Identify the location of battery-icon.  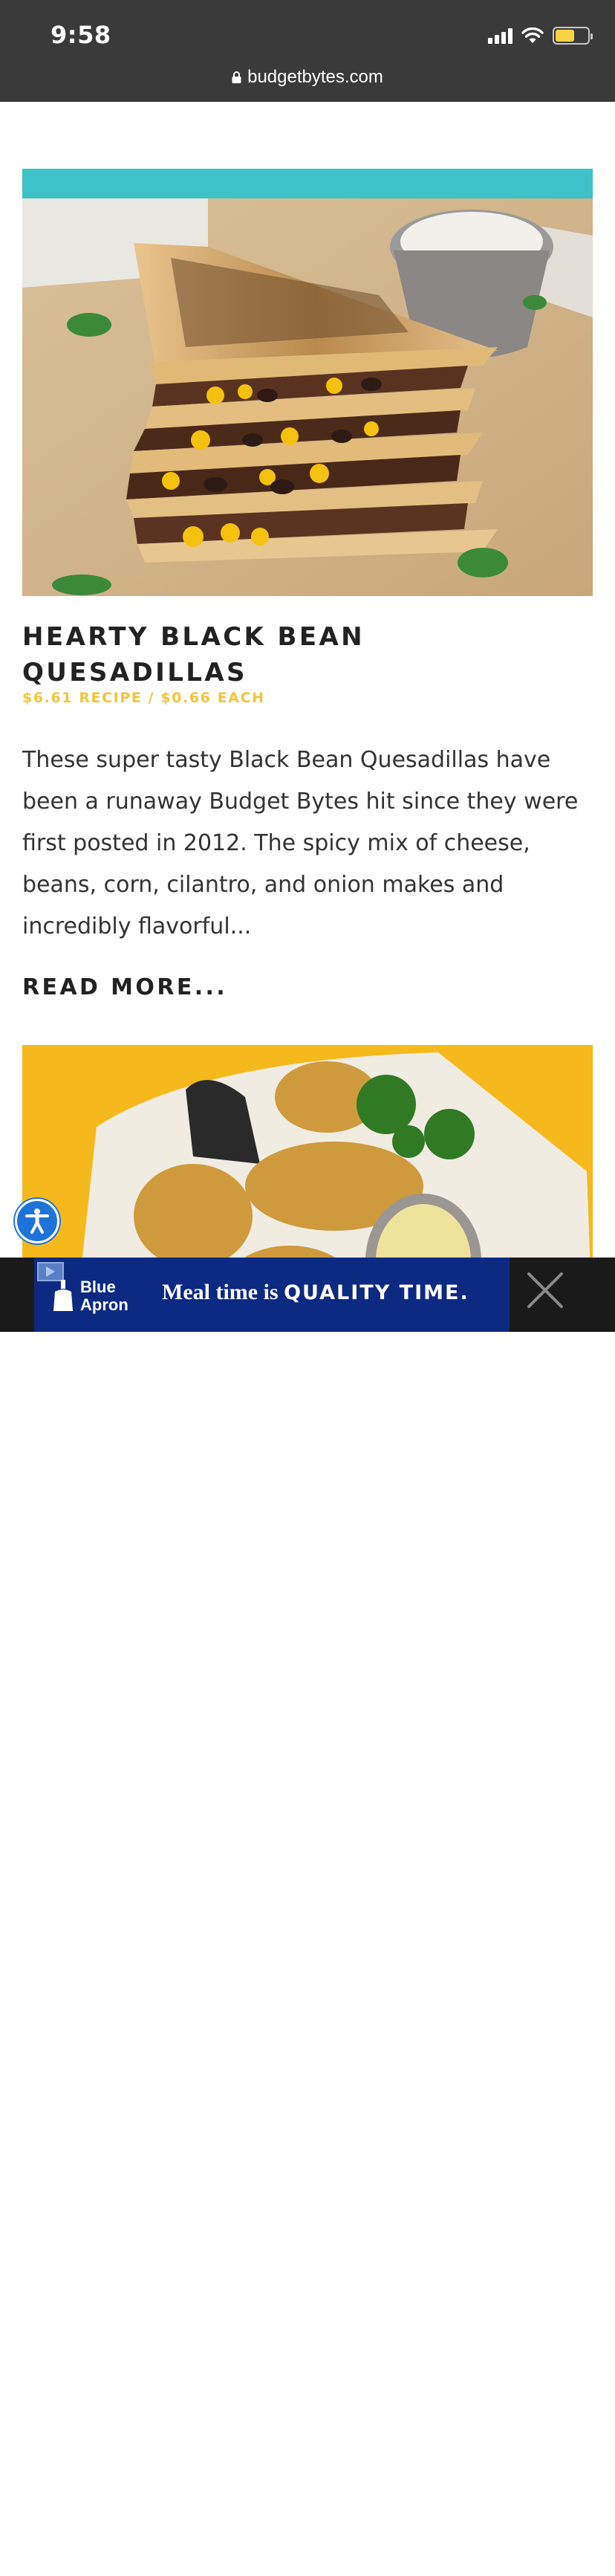
(573, 36).